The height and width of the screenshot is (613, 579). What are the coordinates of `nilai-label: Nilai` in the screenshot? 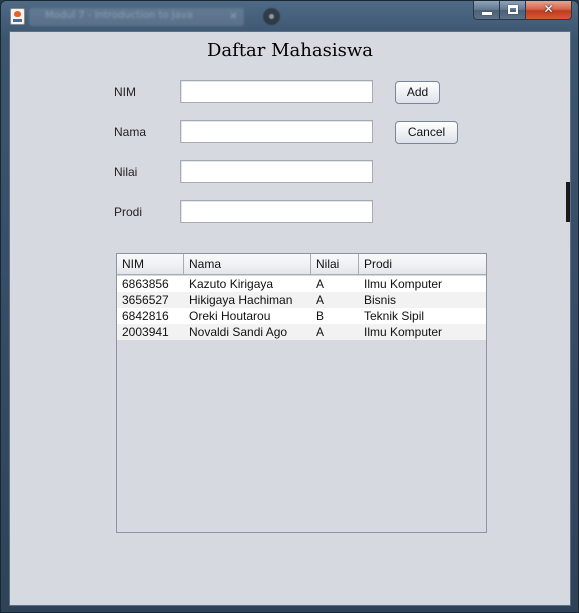 It's located at (126, 172).